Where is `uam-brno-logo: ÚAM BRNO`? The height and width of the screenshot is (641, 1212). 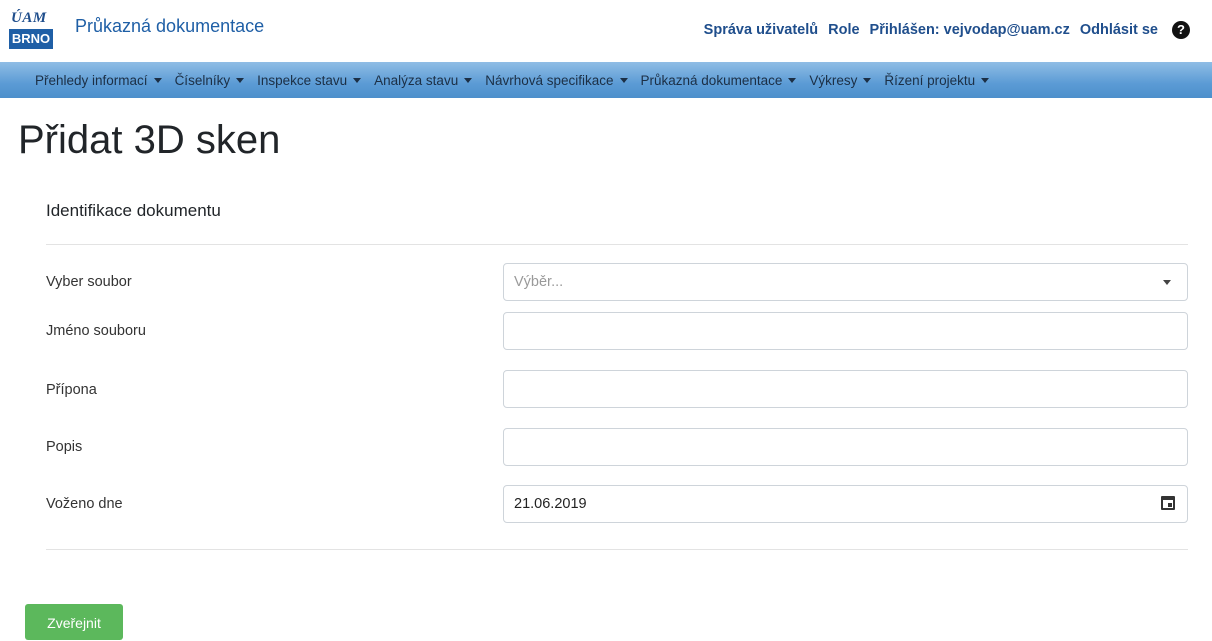
uam-brno-logo: ÚAM BRNO is located at coordinates (31, 28).